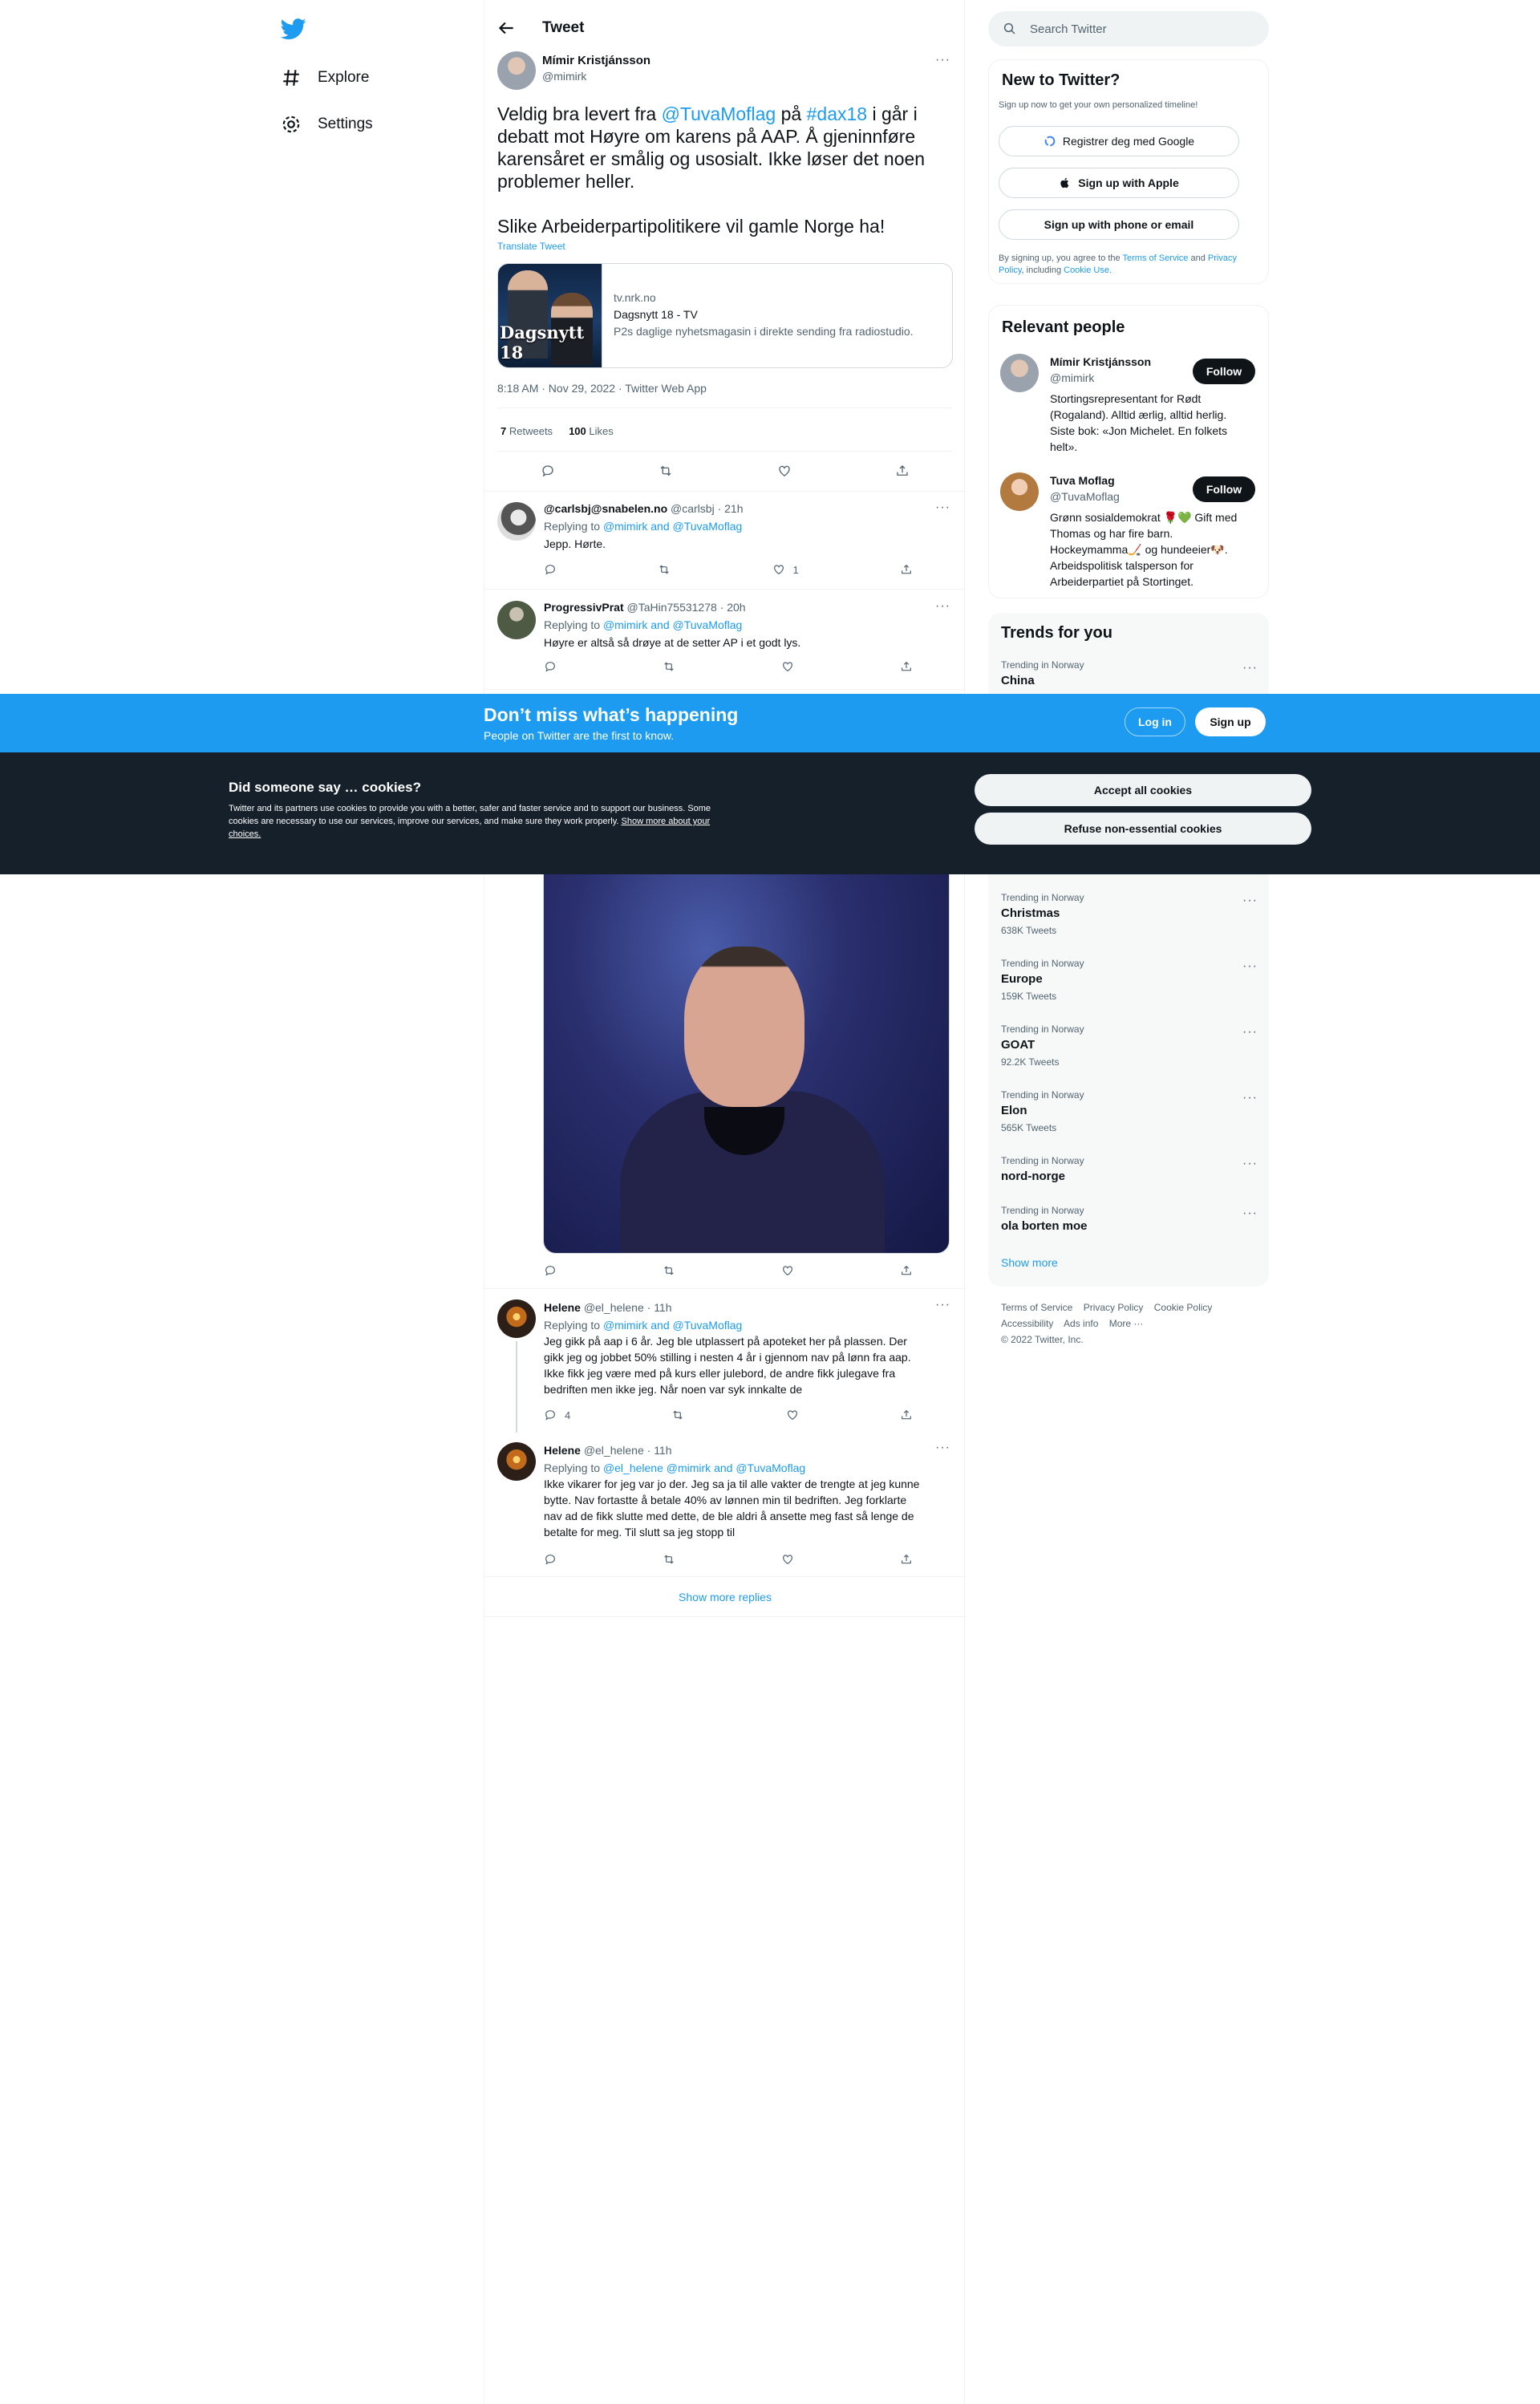 The width and height of the screenshot is (1540, 2404). Describe the element at coordinates (725, 1597) in the screenshot. I see `show-more-replies-button: Show more replies` at that location.